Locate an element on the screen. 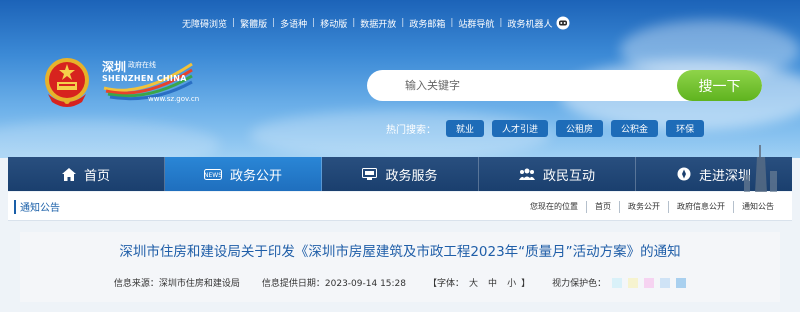  nav-gov-services: 政务服务 is located at coordinates (400, 174).